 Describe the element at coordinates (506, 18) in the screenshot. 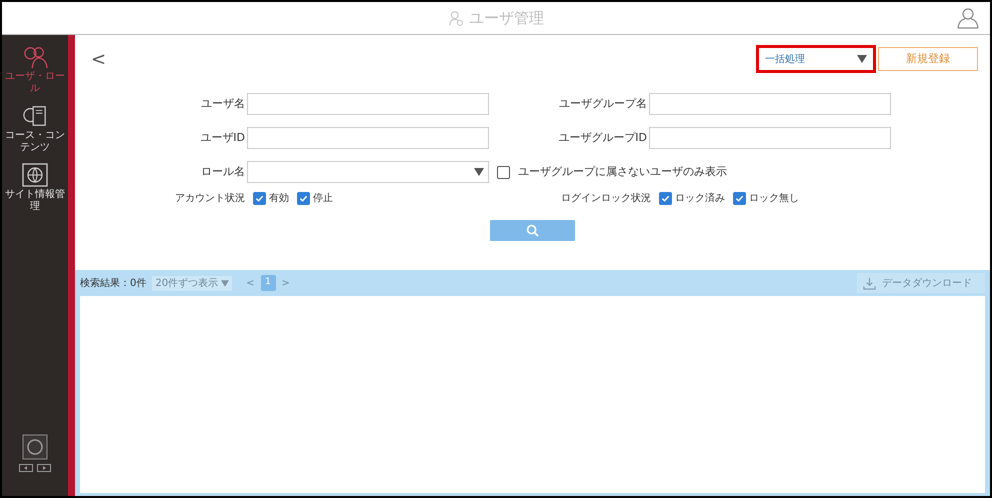

I see `page-title: ユーザ管理` at that location.